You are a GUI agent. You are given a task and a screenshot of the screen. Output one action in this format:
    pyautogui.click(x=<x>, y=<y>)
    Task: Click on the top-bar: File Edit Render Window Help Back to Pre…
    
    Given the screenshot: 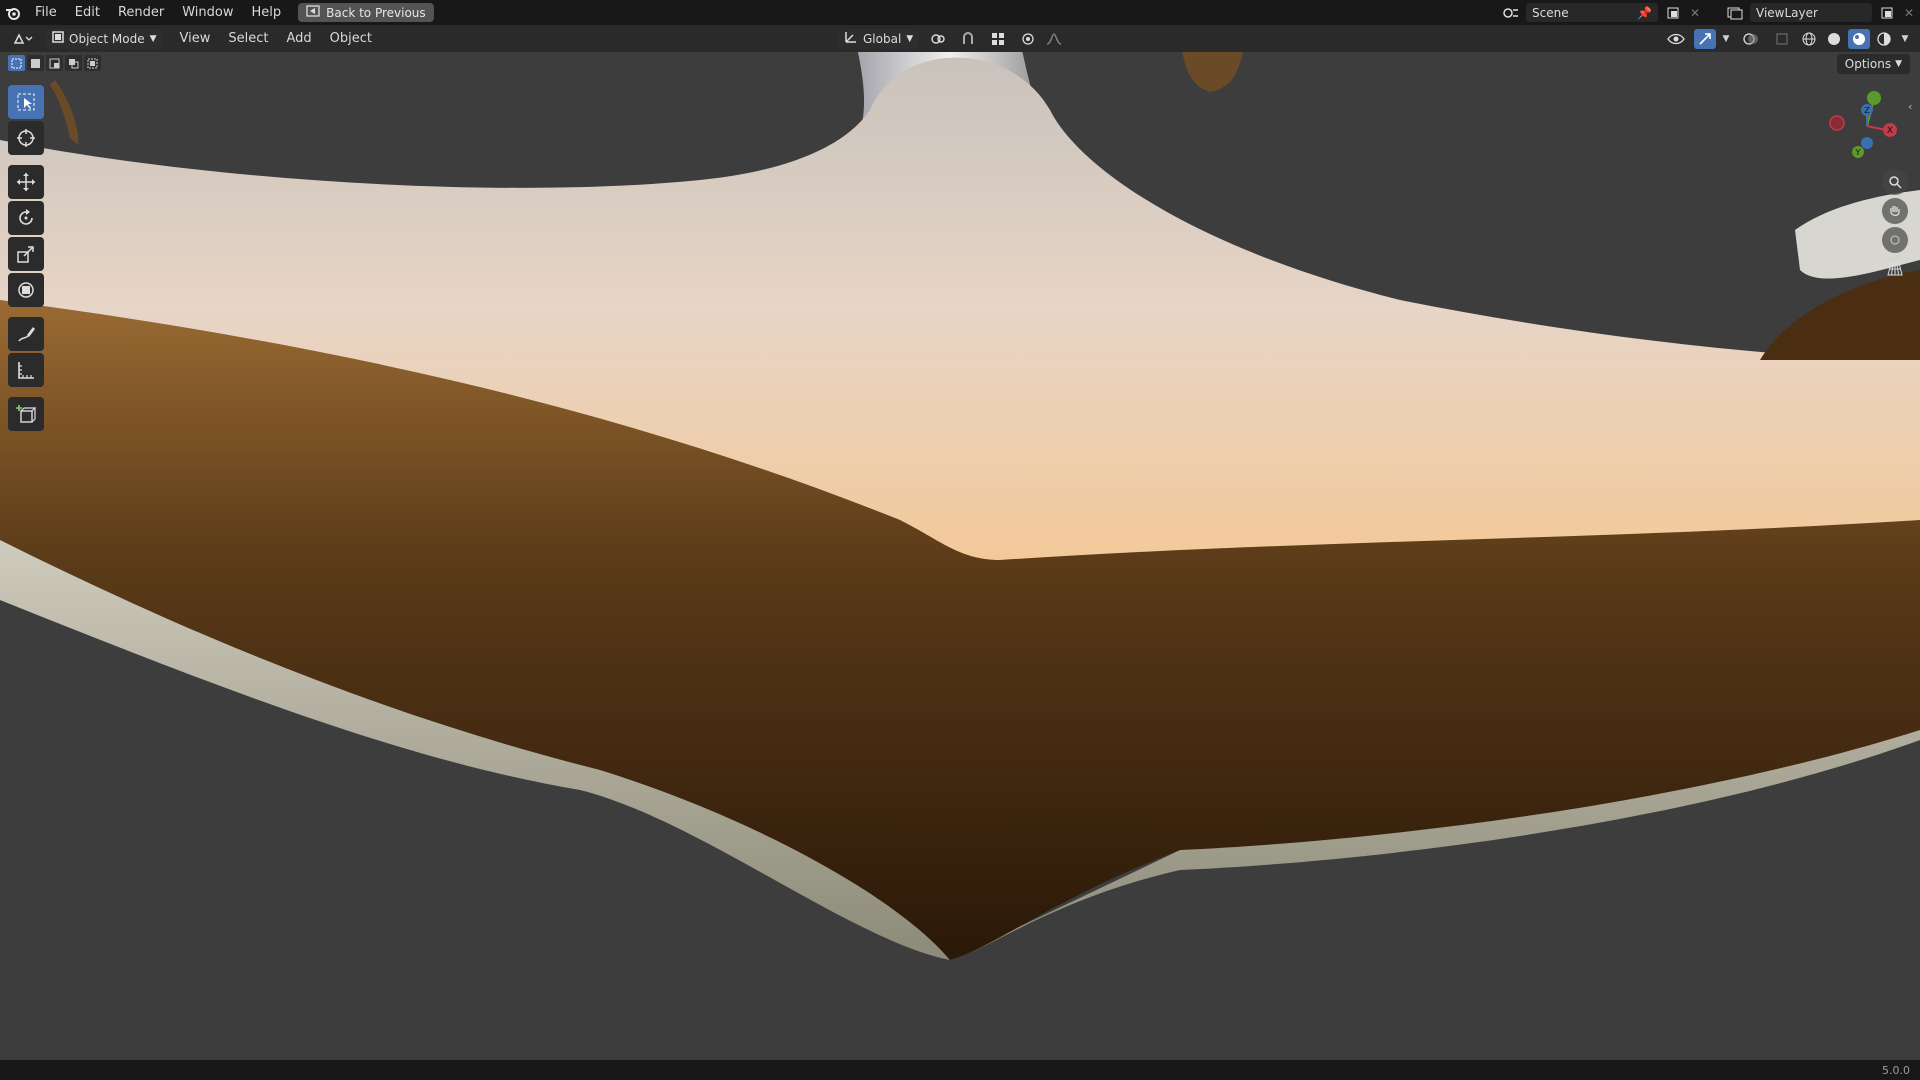 What is the action you would take?
    pyautogui.click(x=960, y=12)
    